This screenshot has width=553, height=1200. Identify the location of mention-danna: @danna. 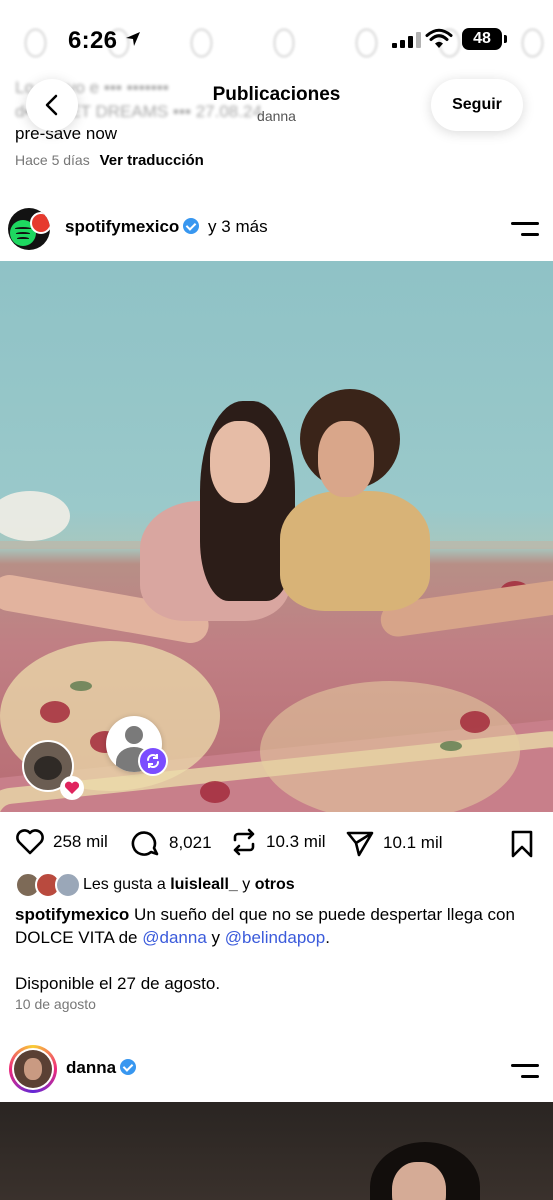
(174, 937).